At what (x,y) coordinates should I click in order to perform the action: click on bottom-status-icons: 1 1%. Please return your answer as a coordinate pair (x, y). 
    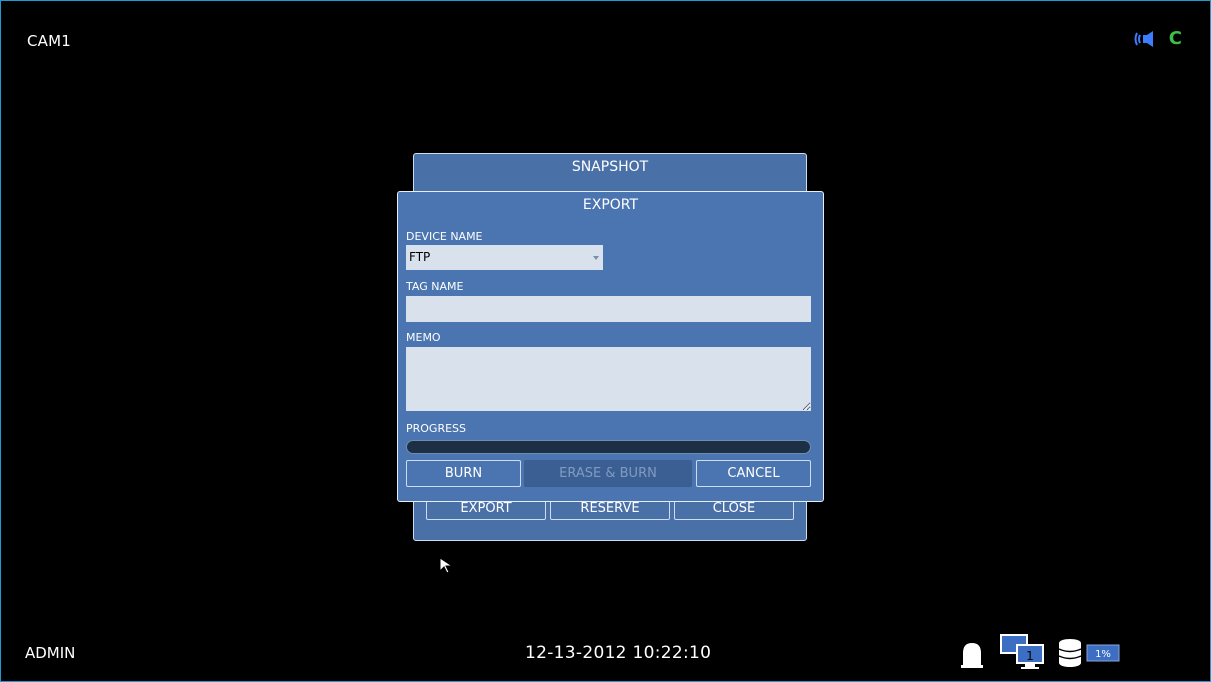
    Looking at the image, I should click on (1049, 653).